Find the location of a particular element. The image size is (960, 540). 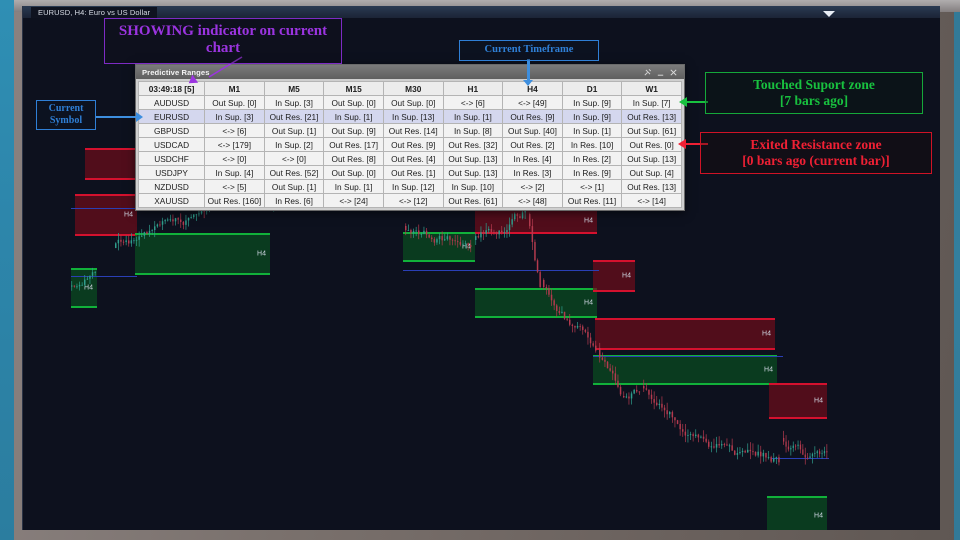

column-header-d1: D1 is located at coordinates (592, 88).